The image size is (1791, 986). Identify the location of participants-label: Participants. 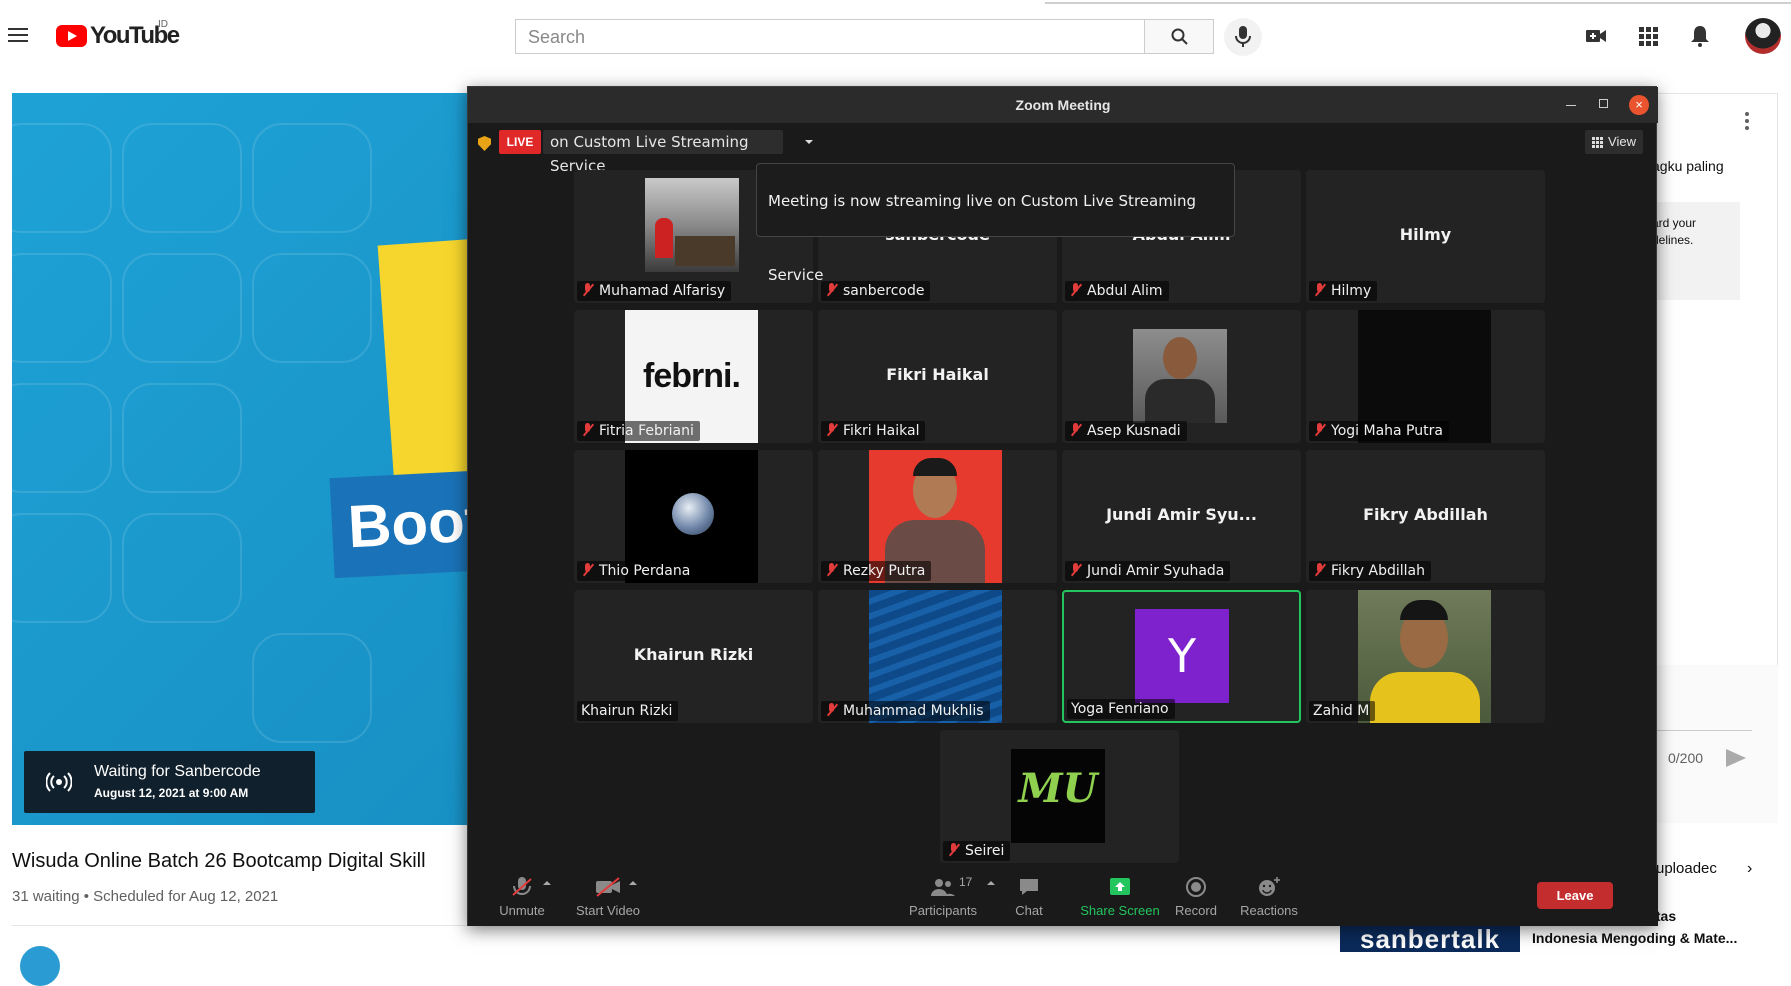
(943, 910).